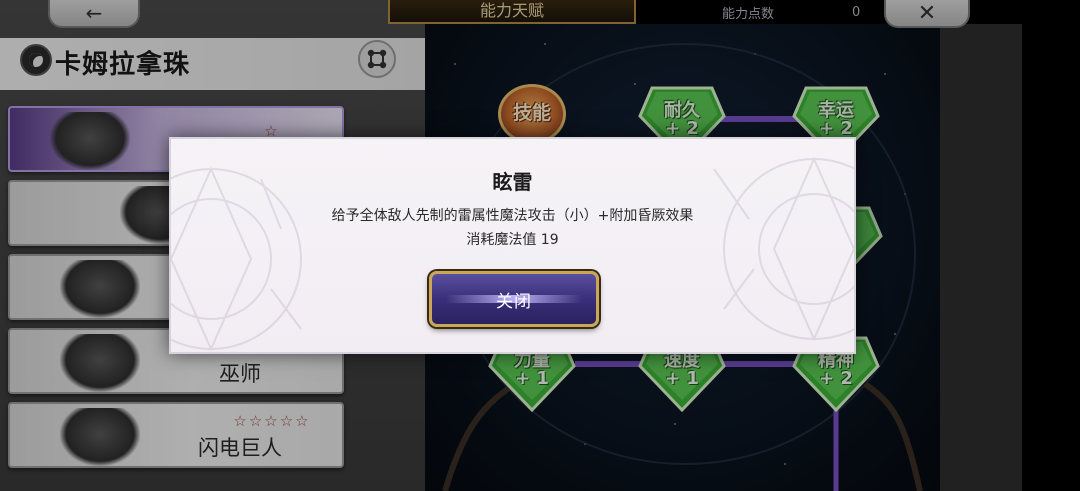 The height and width of the screenshot is (491, 1080). Describe the element at coordinates (1051, 245) in the screenshot. I see `screen-edge` at that location.